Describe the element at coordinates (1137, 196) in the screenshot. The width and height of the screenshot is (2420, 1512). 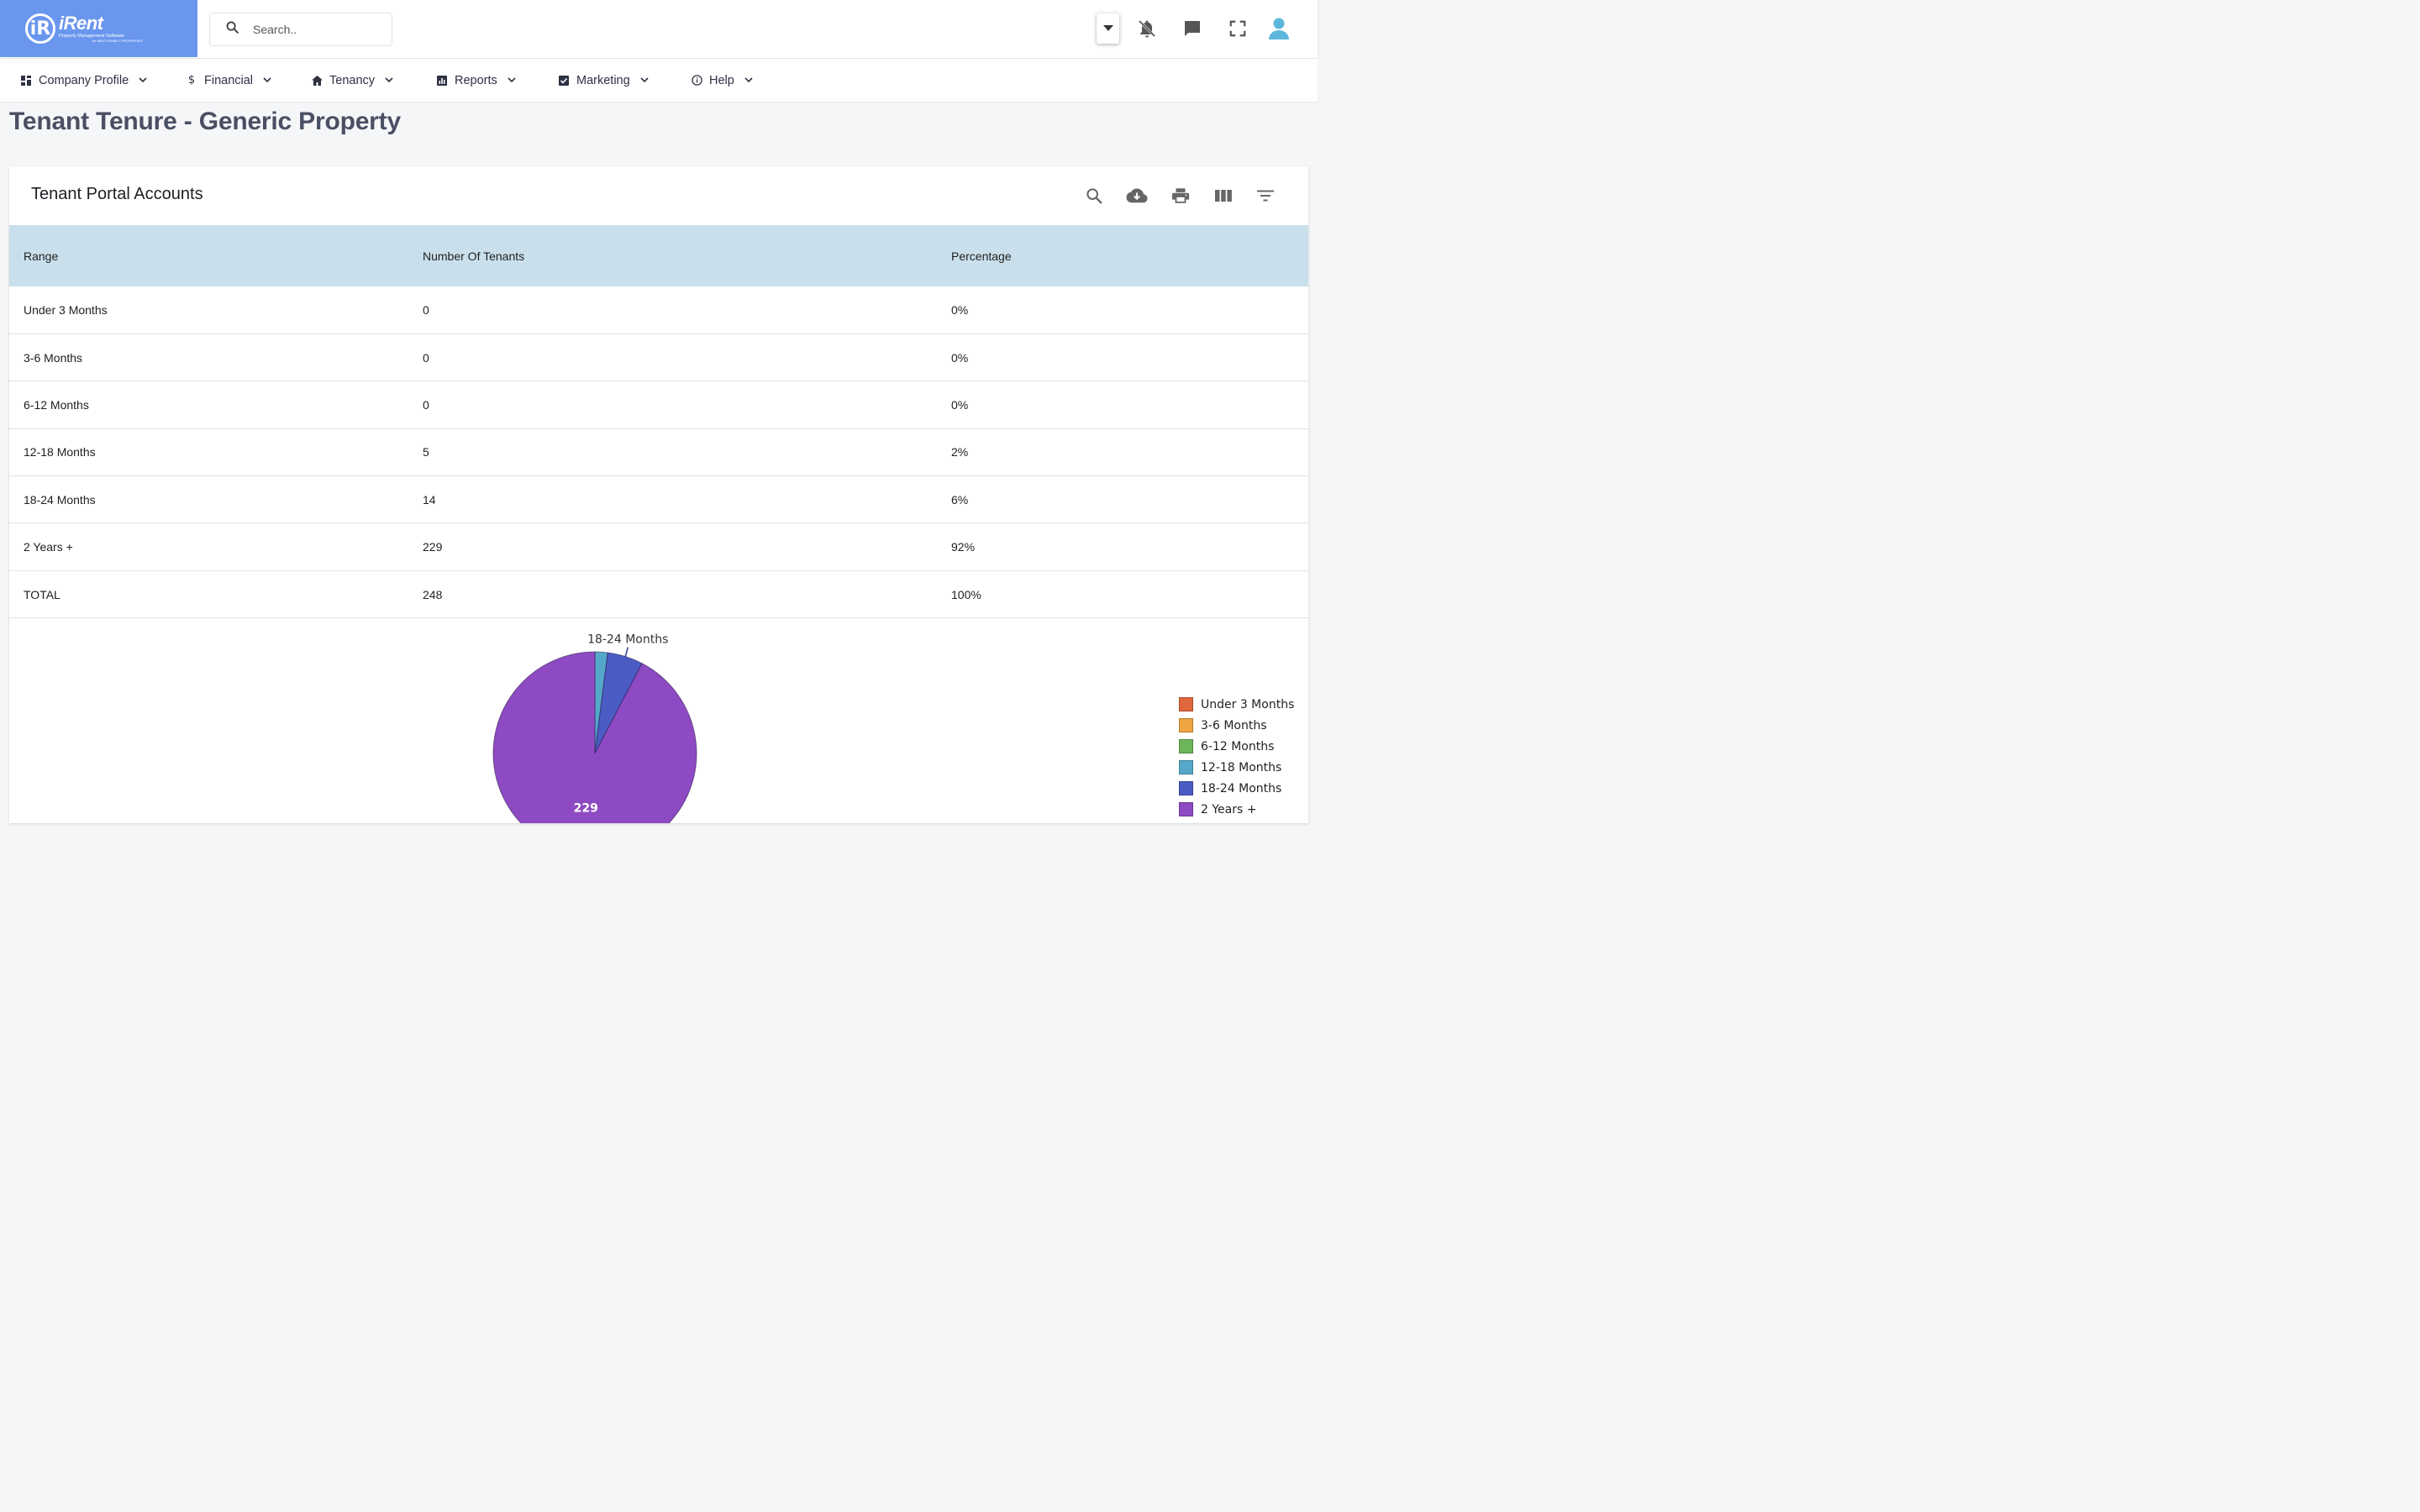
I see `cloud-download-icon` at that location.